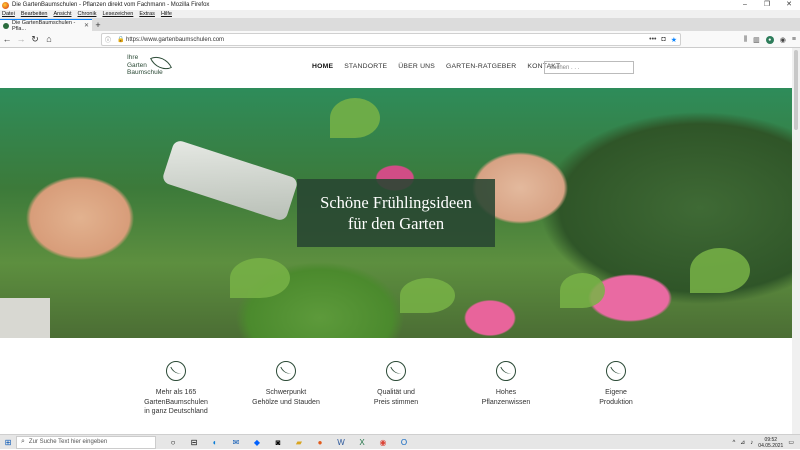 Image resolution: width=800 pixels, height=450 pixels. What do you see at coordinates (108, 39) in the screenshot?
I see `info-icon: ⓘ` at bounding box center [108, 39].